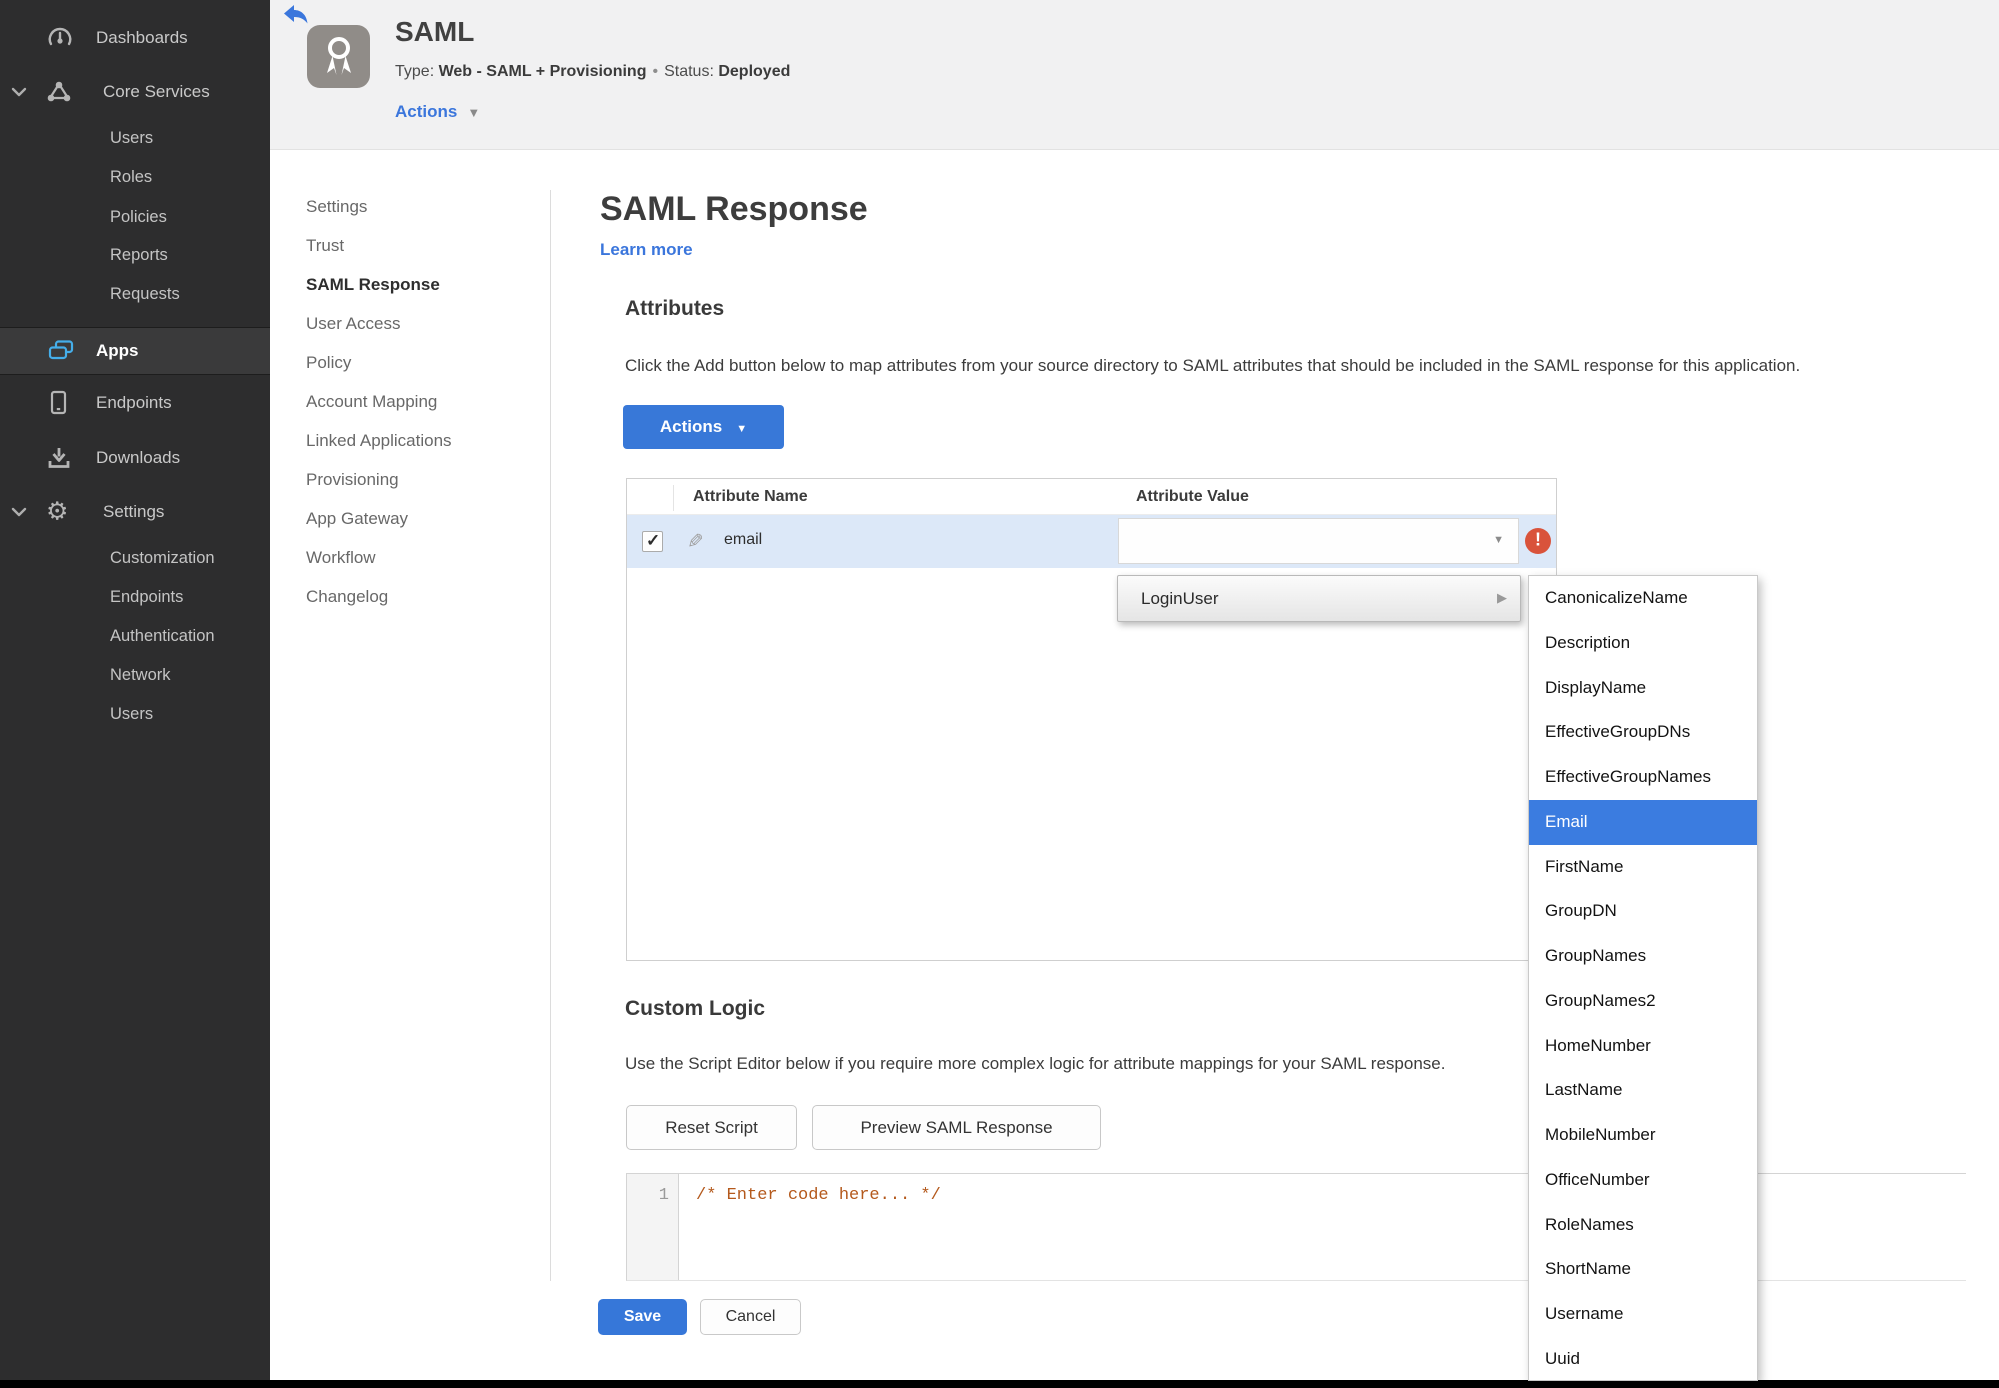 This screenshot has height=1388, width=1999. What do you see at coordinates (338, 56) in the screenshot?
I see `award-ribbon-icon` at bounding box center [338, 56].